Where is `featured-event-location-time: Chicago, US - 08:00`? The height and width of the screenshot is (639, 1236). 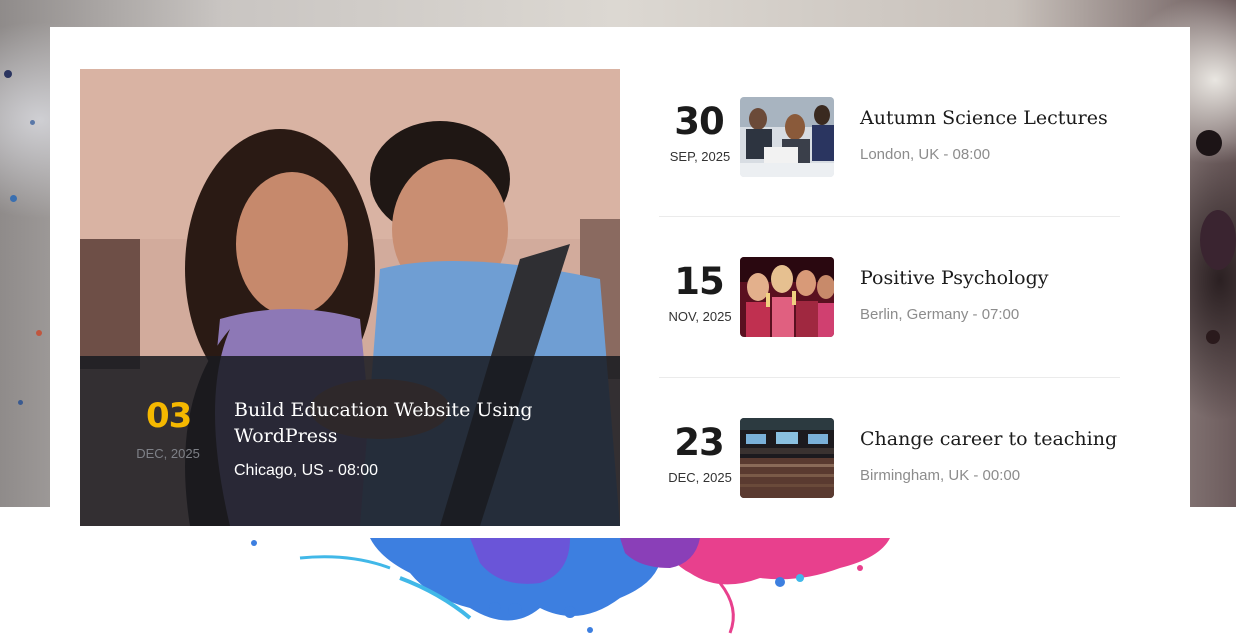 featured-event-location-time: Chicago, US - 08:00 is located at coordinates (306, 470).